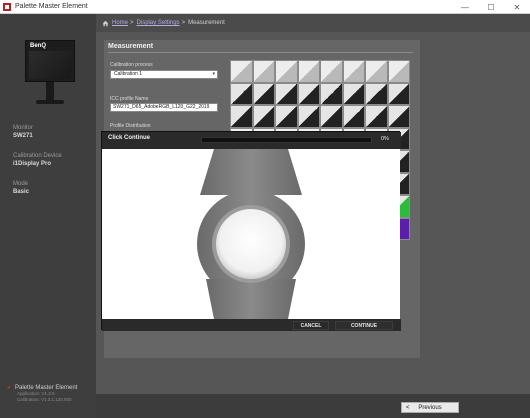  What do you see at coordinates (311, 325) in the screenshot?
I see `cancel-button: CANCEL` at bounding box center [311, 325].